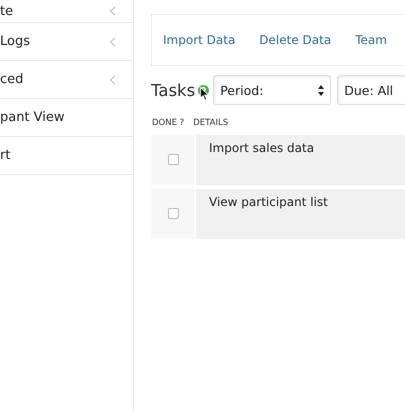 The height and width of the screenshot is (411, 405). What do you see at coordinates (199, 40) in the screenshot?
I see `hotlink: Import Data` at bounding box center [199, 40].